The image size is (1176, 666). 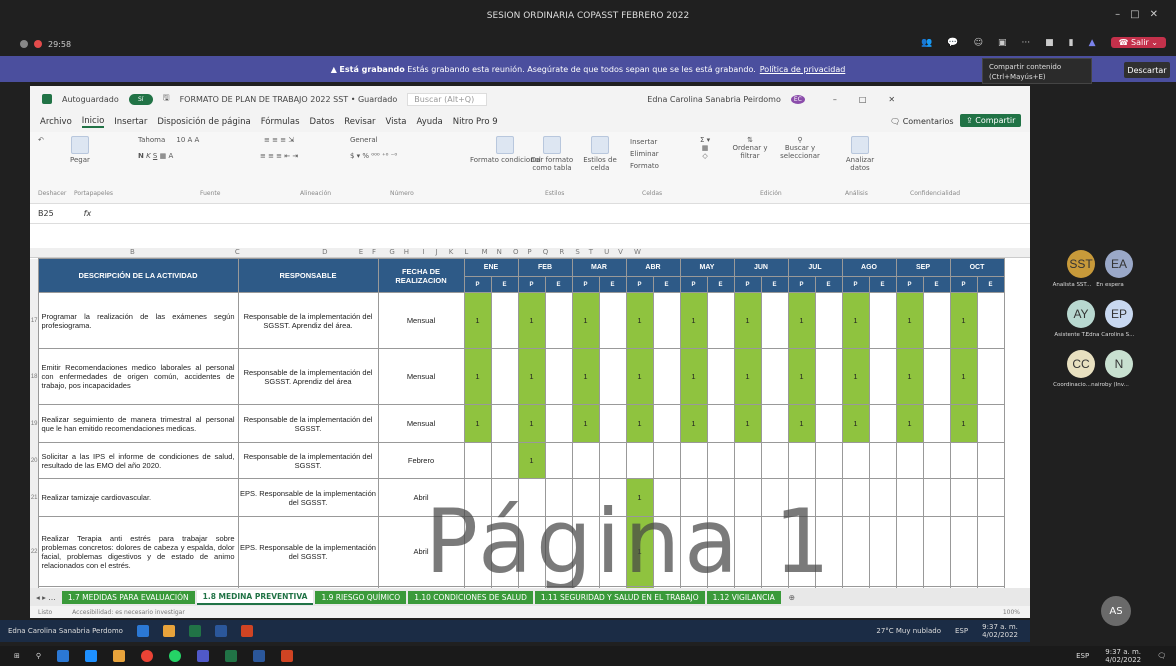 What do you see at coordinates (1071, 43) in the screenshot?
I see `mic-icon: ▮` at bounding box center [1071, 43].